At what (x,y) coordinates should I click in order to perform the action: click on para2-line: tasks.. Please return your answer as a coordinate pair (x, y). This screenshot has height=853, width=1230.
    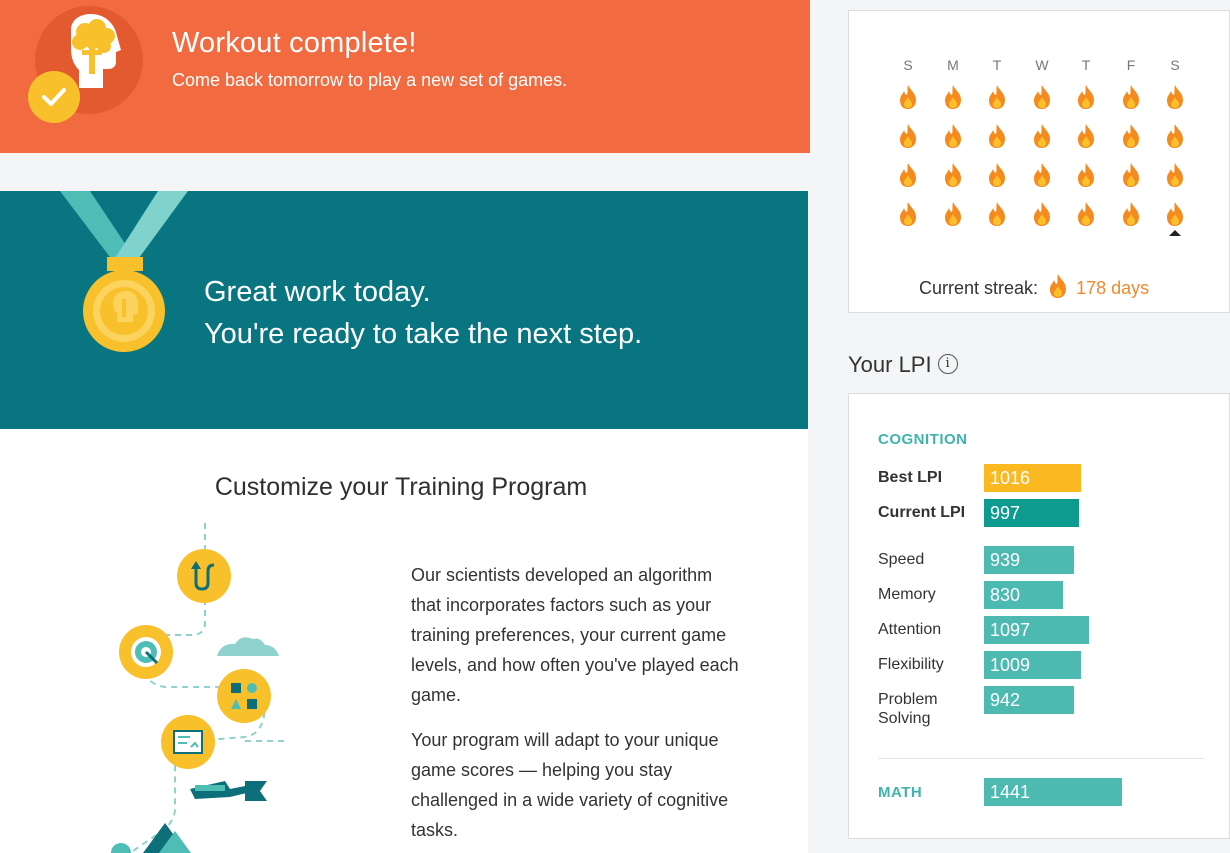
    Looking at the image, I should click on (435, 830).